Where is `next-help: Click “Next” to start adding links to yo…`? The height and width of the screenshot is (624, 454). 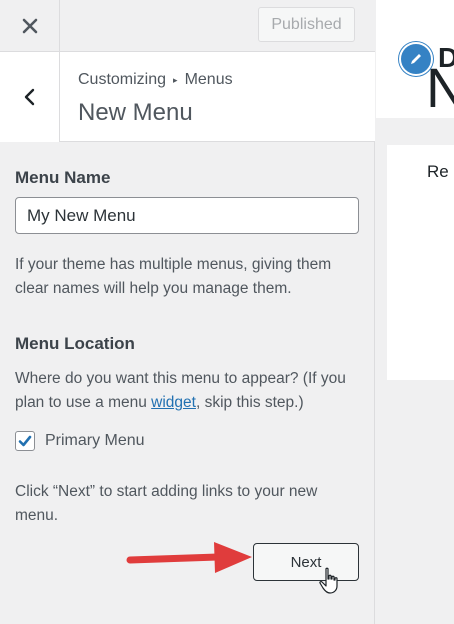 next-help: Click “Next” to start adding links to yo… is located at coordinates (166, 503).